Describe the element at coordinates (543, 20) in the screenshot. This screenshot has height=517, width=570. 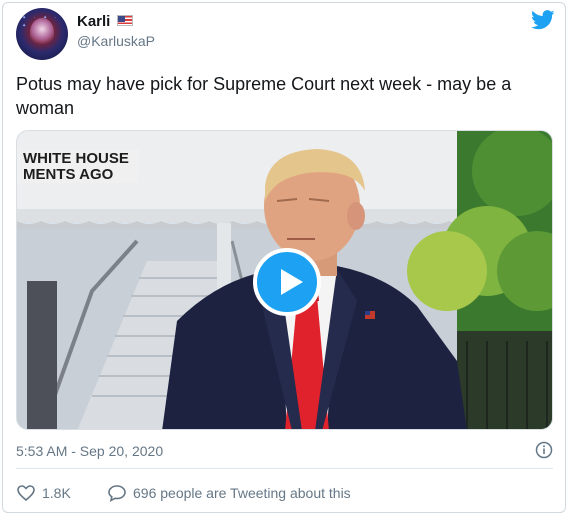
I see `twitter-bird-icon` at that location.